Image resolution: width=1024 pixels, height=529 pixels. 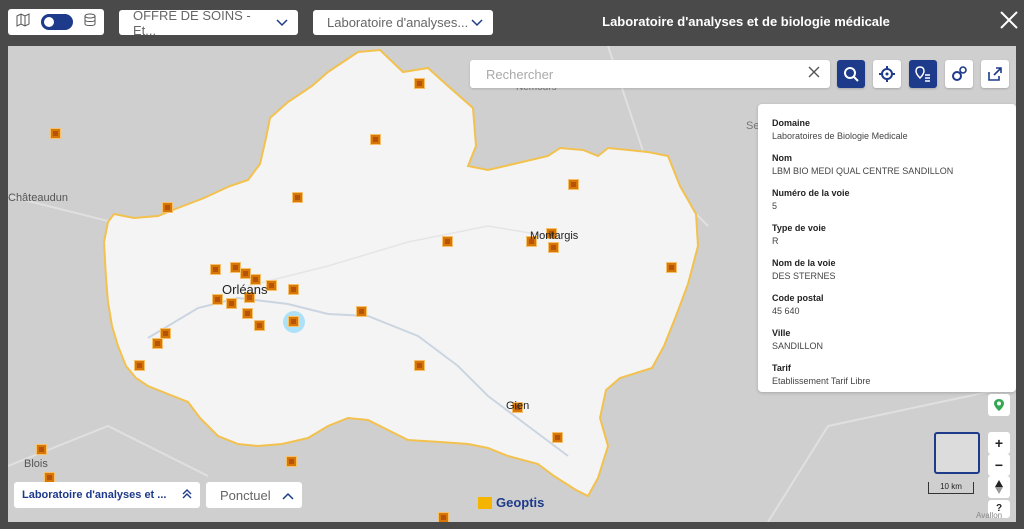 I want to click on info-label: Type de voie, so click(x=799, y=228).